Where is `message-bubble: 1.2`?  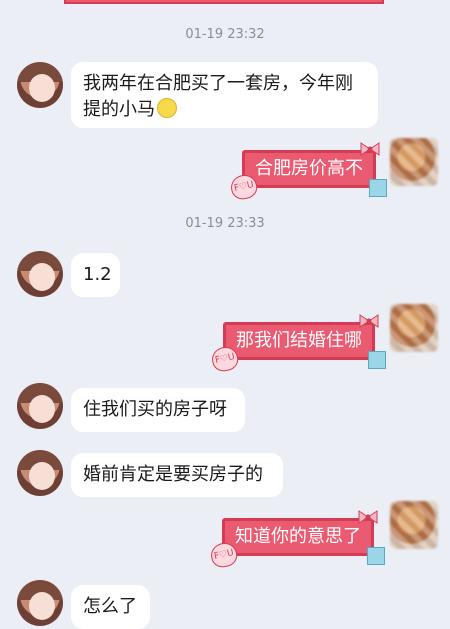
message-bubble: 1.2 is located at coordinates (95, 275).